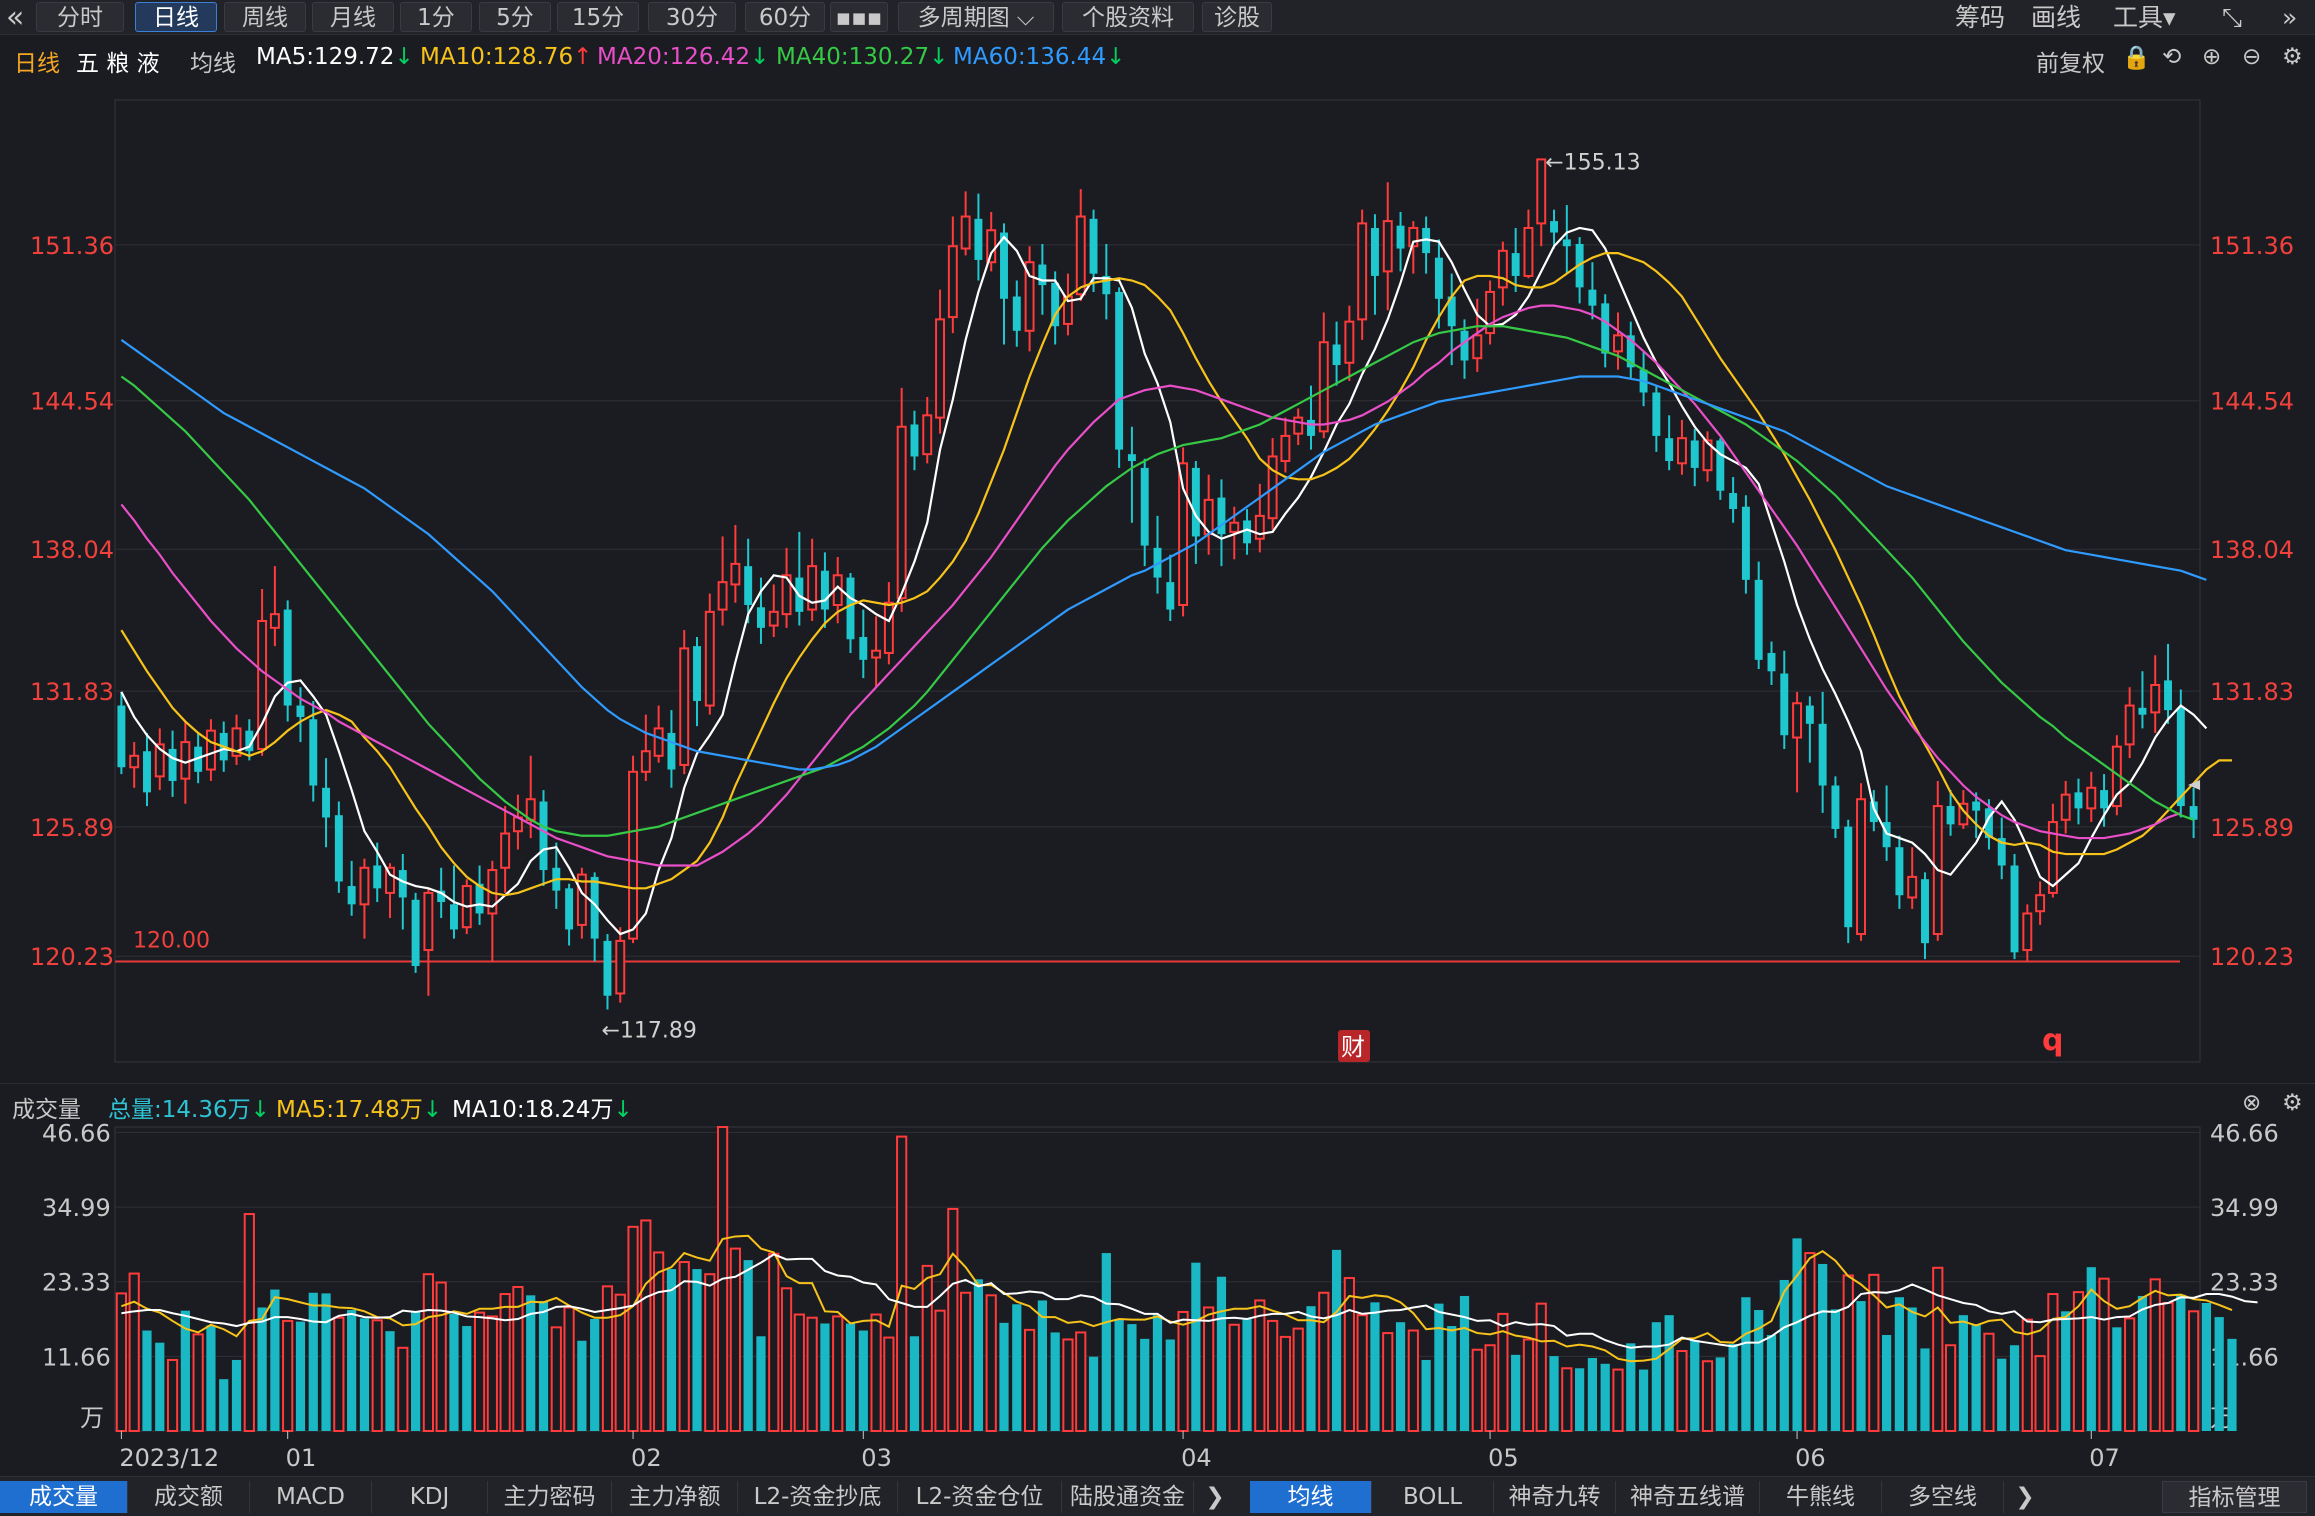  Describe the element at coordinates (2251, 1103) in the screenshot. I see `close-indicator-icon: ⊗` at that location.